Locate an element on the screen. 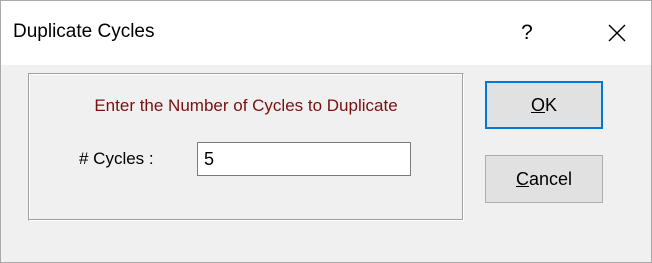 This screenshot has height=263, width=652. ok-label-rest: K is located at coordinates (551, 104).